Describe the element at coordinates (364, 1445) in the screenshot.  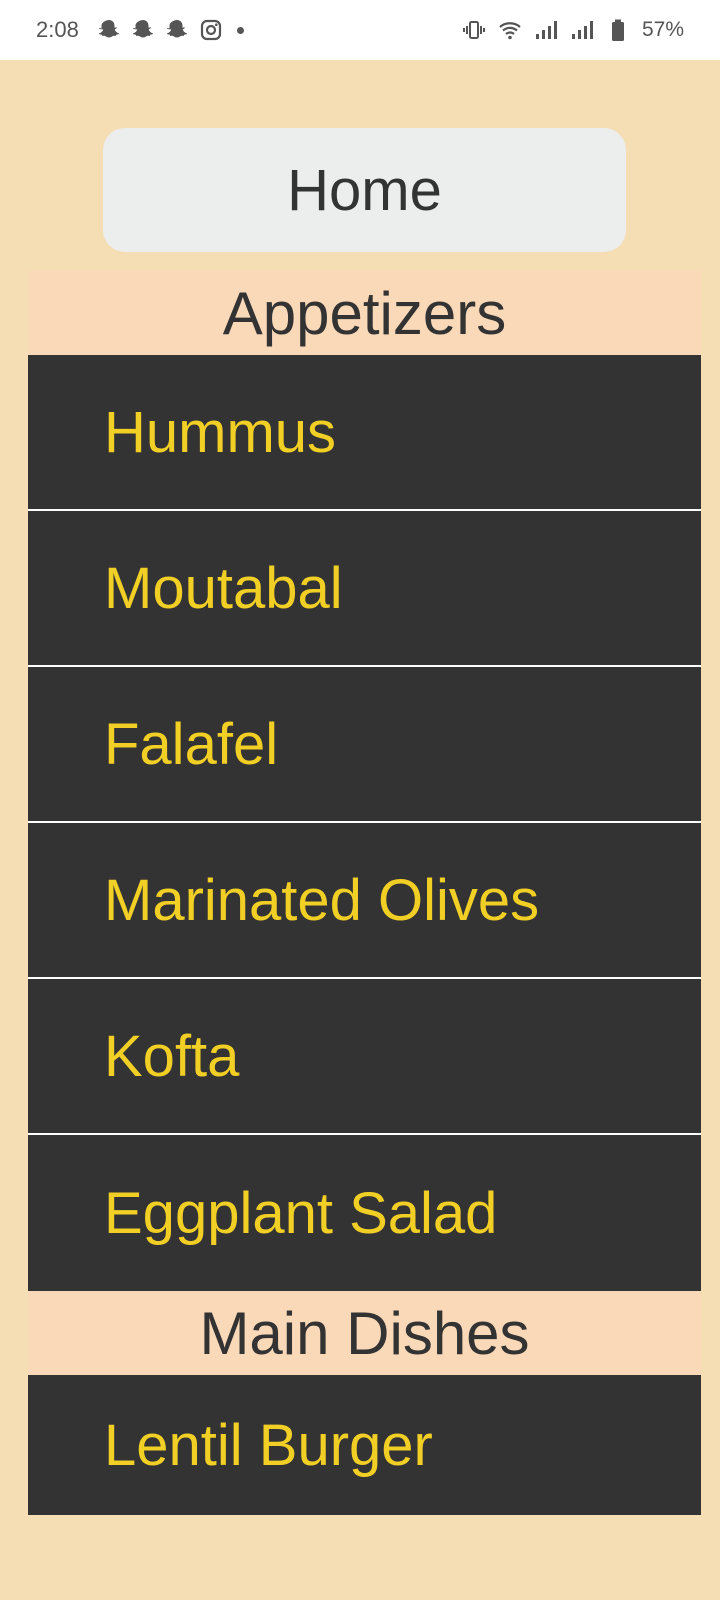
I see `menu-item-lentil-burger: Lentil Burger` at that location.